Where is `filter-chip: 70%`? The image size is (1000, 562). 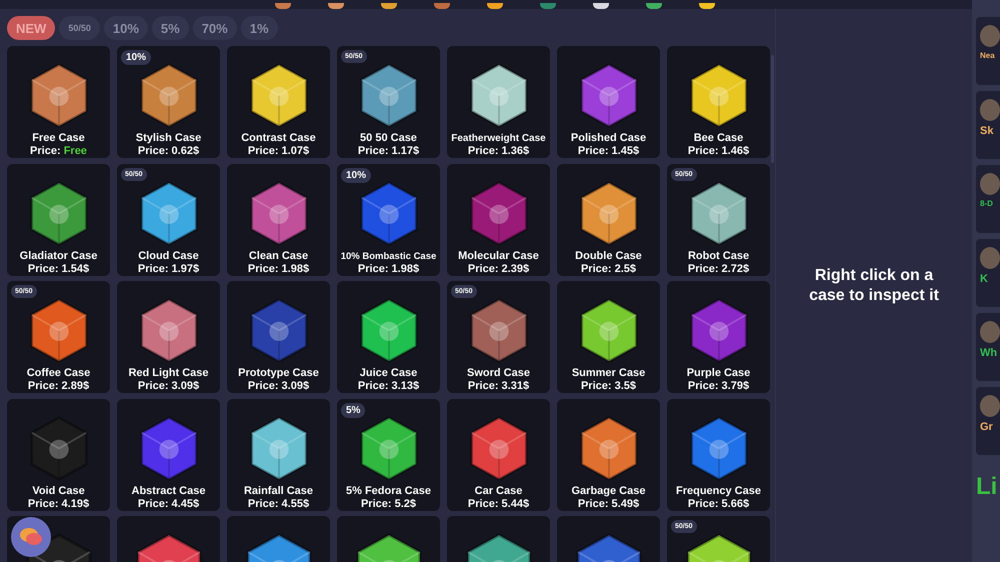 filter-chip: 70% is located at coordinates (214, 28).